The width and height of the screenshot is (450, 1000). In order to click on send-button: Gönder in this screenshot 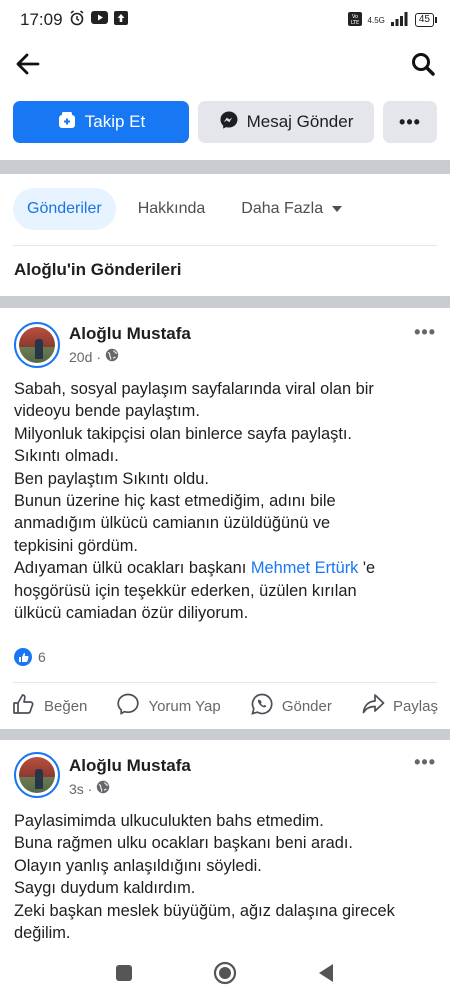, I will do `click(291, 706)`.